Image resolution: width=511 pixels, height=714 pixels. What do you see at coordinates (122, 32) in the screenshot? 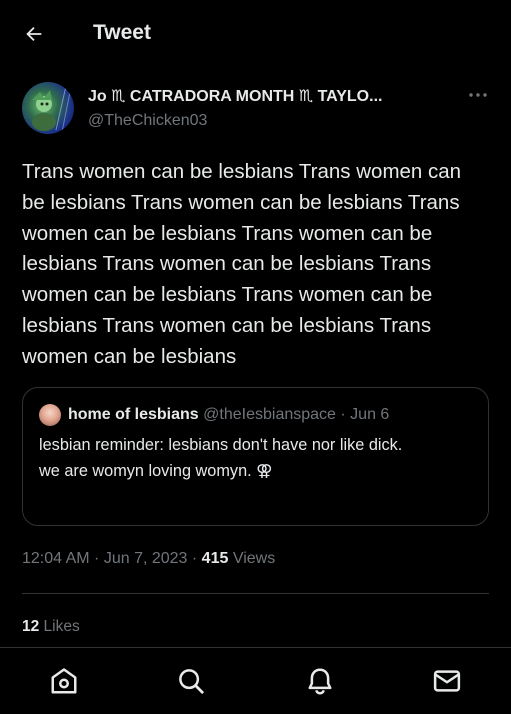
I see `page-title: Tweet` at bounding box center [122, 32].